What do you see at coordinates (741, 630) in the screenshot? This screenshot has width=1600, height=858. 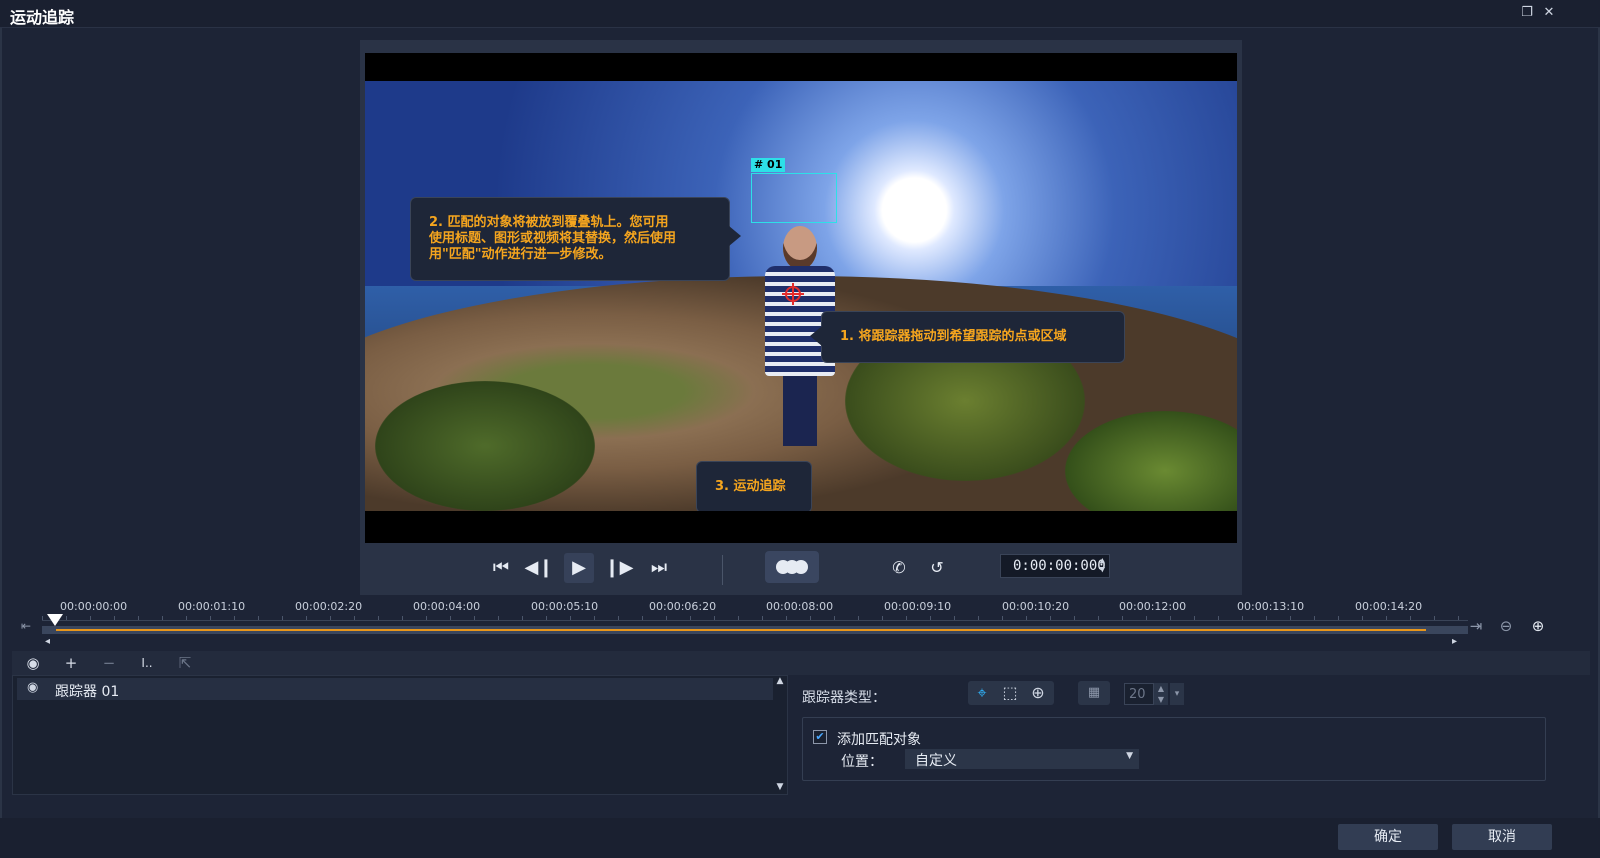 I see `timeline-progress` at bounding box center [741, 630].